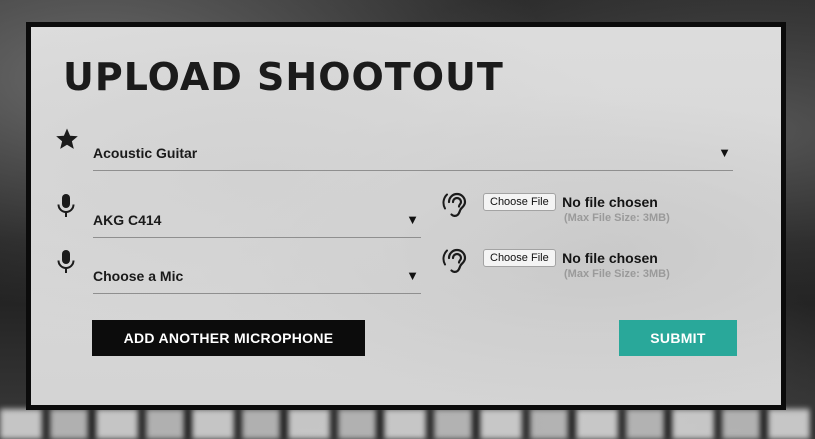 The width and height of the screenshot is (815, 439). What do you see at coordinates (66, 140) in the screenshot?
I see `star-icon` at bounding box center [66, 140].